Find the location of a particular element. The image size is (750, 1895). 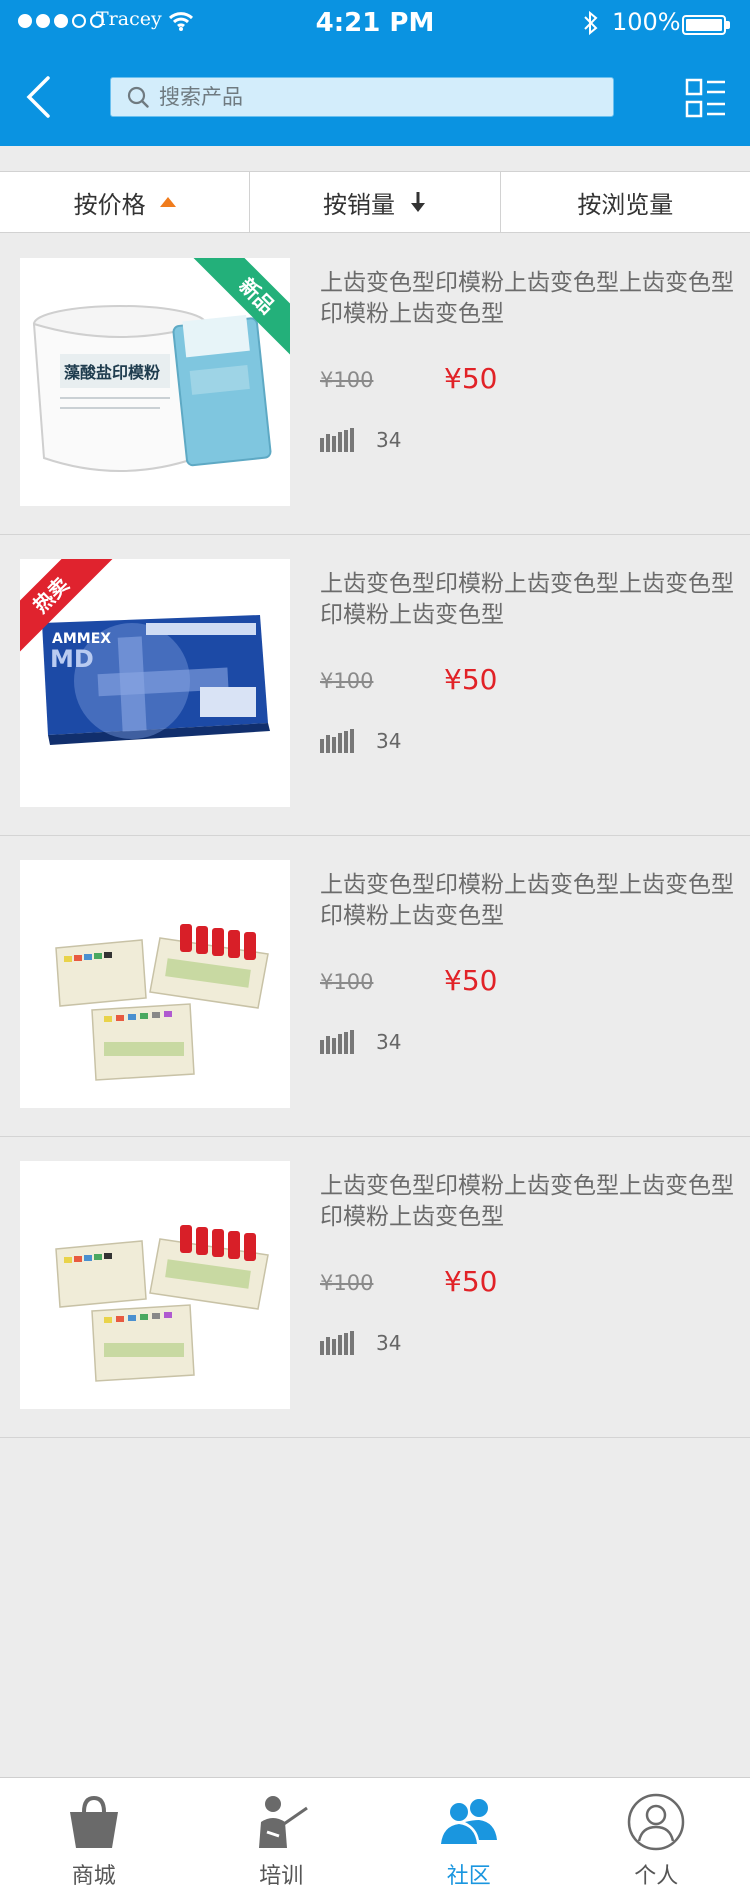

sort-bar: 按价格 按销量 按浏览量 is located at coordinates (375, 202).